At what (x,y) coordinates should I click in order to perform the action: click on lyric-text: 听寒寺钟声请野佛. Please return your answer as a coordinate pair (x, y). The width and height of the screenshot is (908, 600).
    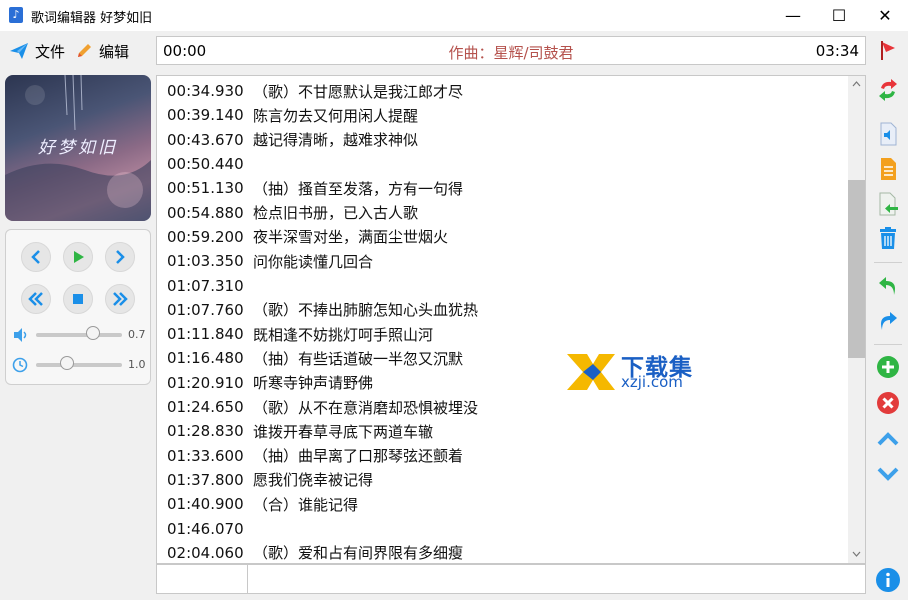
    Looking at the image, I should click on (313, 383).